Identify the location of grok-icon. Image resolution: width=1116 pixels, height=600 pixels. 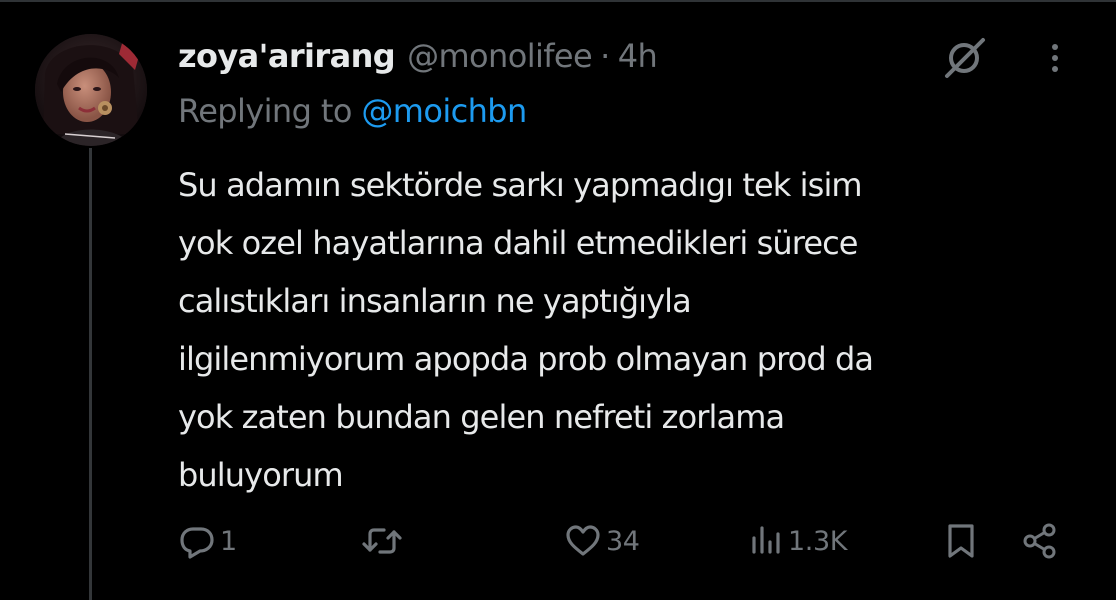
(965, 58).